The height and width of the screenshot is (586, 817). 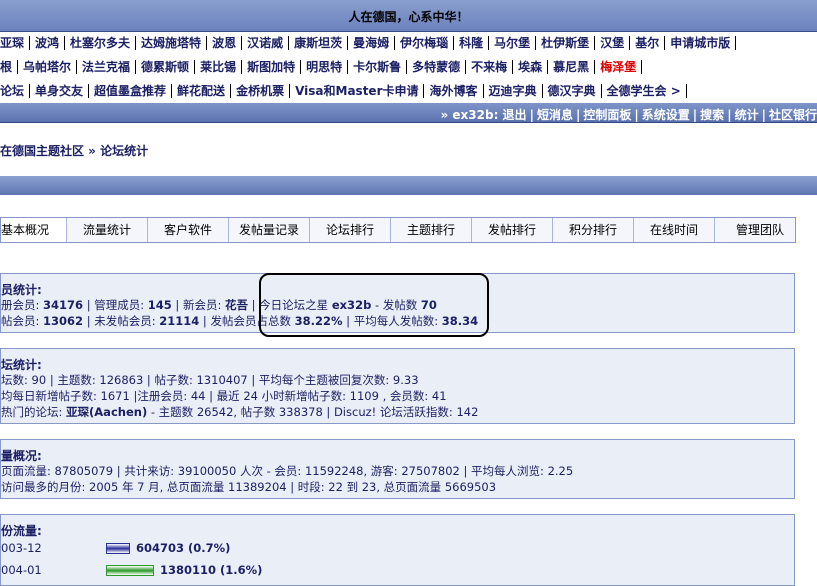 What do you see at coordinates (74, 150) in the screenshot?
I see `breadcrumb: 在德国主题社区 » 论坛统计` at bounding box center [74, 150].